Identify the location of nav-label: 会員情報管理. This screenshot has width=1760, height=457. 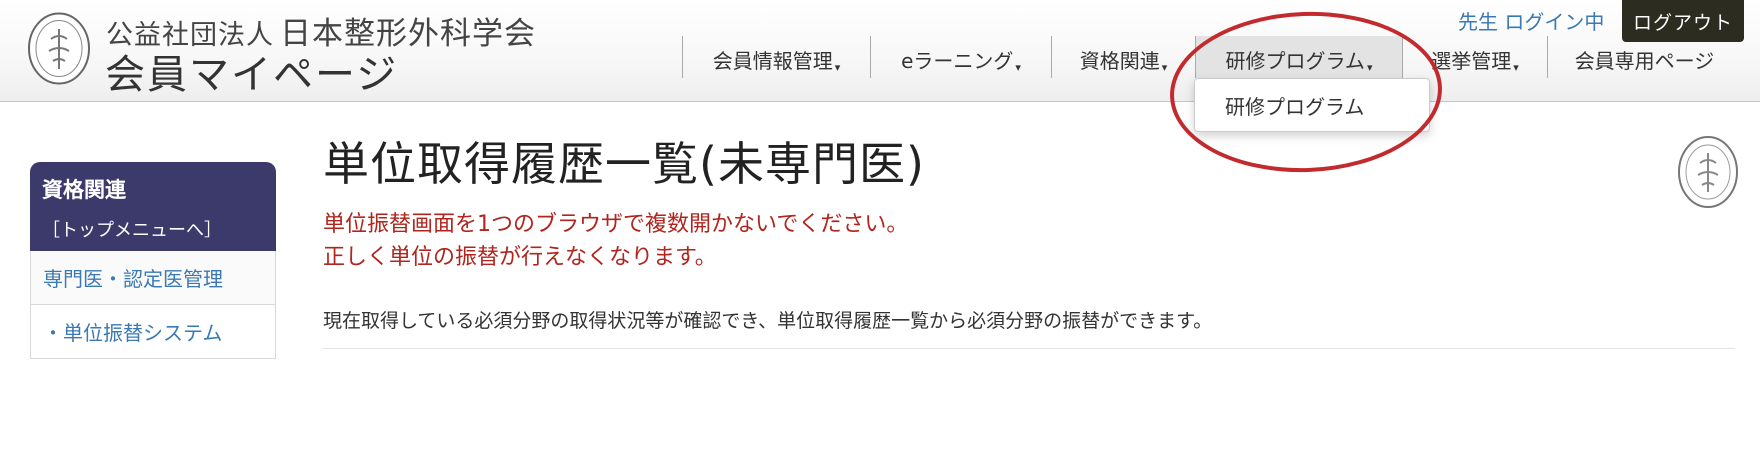
(772, 61).